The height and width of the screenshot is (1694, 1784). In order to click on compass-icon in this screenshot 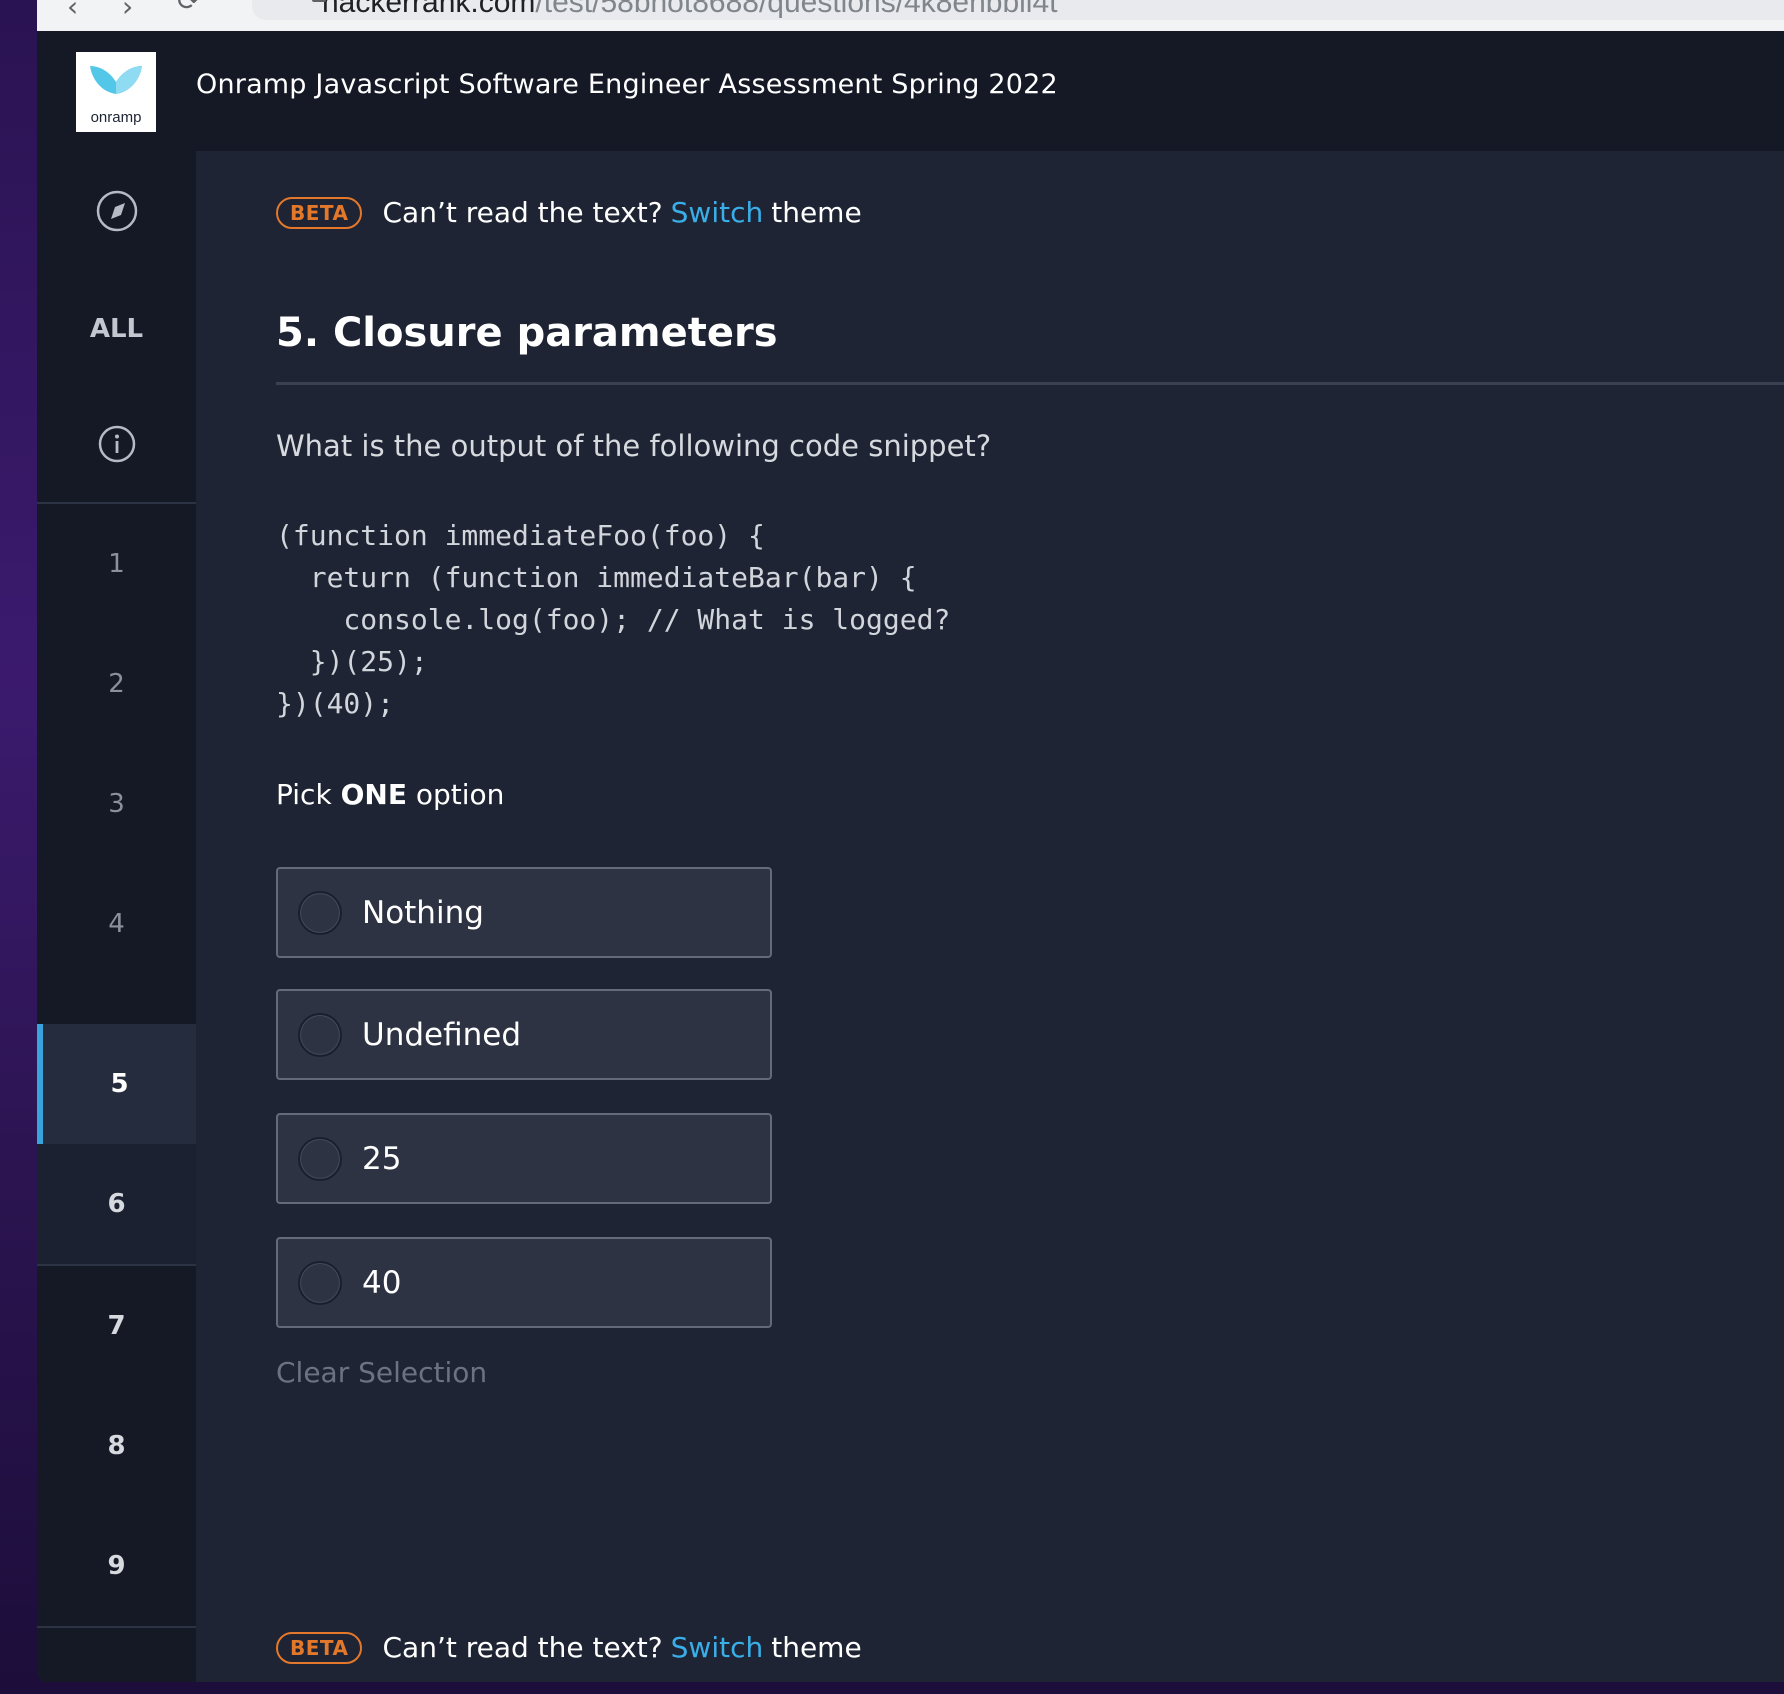, I will do `click(116, 211)`.